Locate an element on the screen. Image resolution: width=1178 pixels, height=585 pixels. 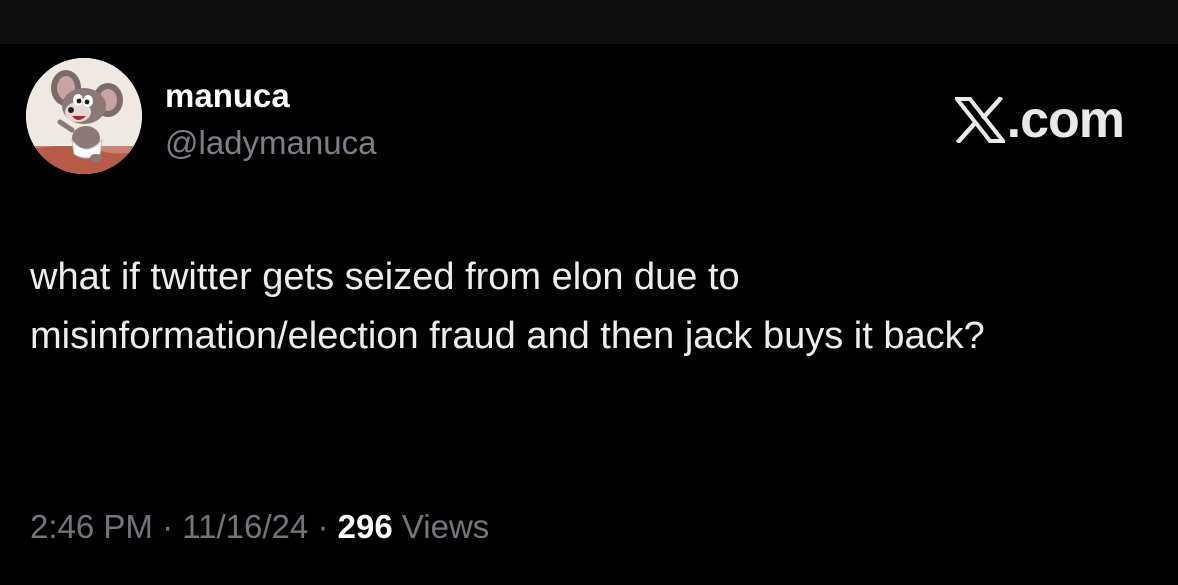
x-logo-icon is located at coordinates (979, 120).